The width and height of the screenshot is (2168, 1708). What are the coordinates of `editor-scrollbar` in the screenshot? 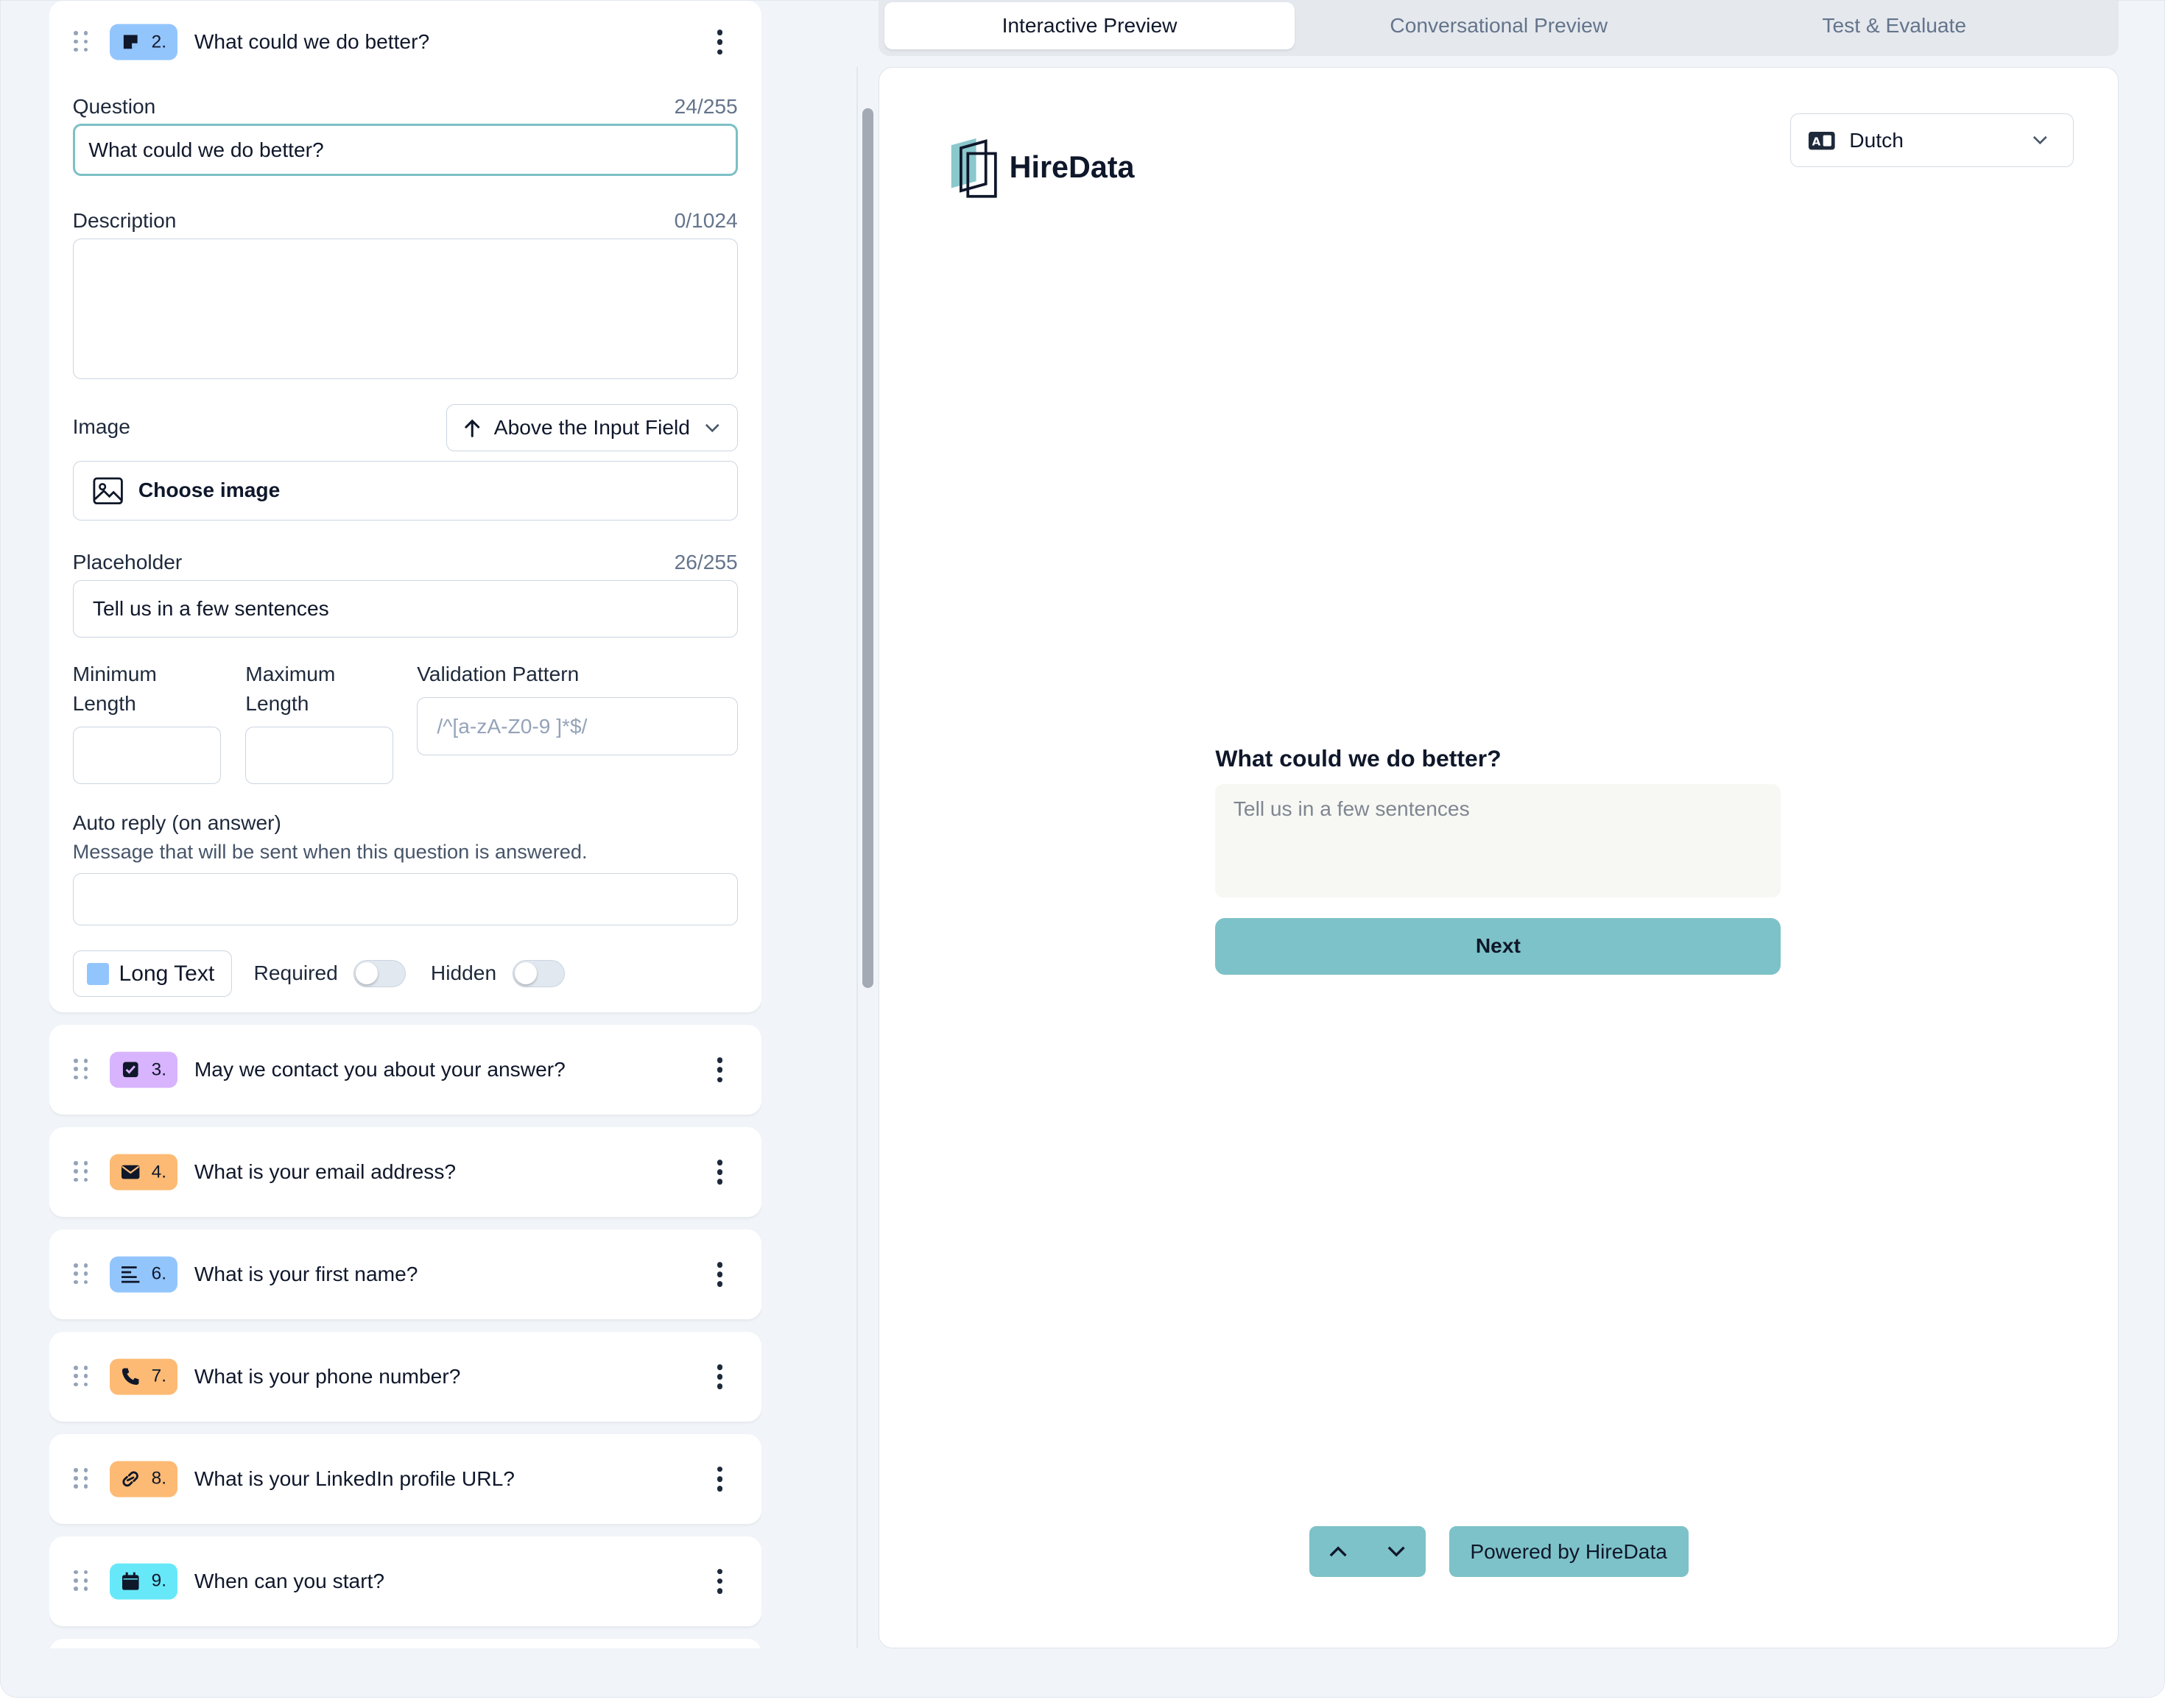 It's located at (867, 548).